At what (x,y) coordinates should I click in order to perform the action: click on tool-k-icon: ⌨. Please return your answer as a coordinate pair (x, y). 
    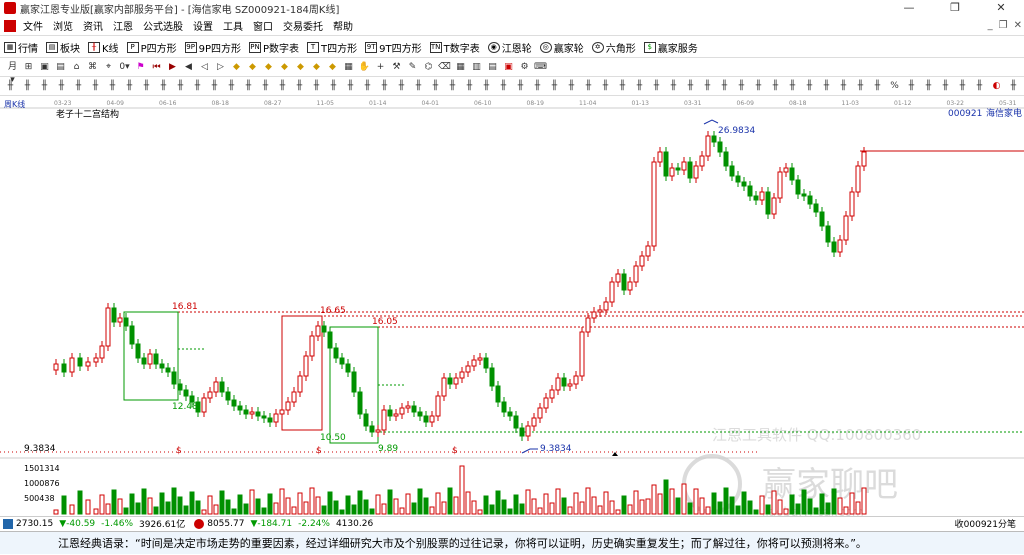
    Looking at the image, I should click on (540, 67).